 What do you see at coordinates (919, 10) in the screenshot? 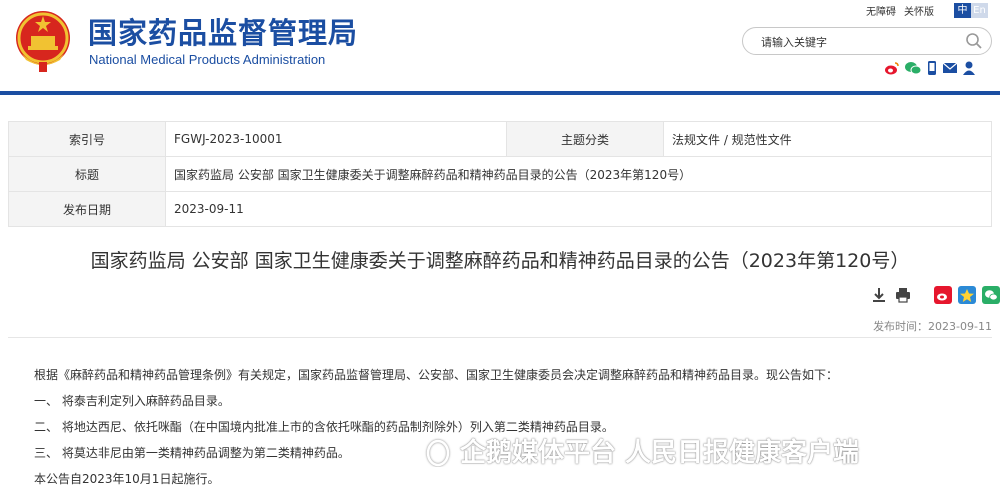
I see `care-mode-link: 关怀版` at bounding box center [919, 10].